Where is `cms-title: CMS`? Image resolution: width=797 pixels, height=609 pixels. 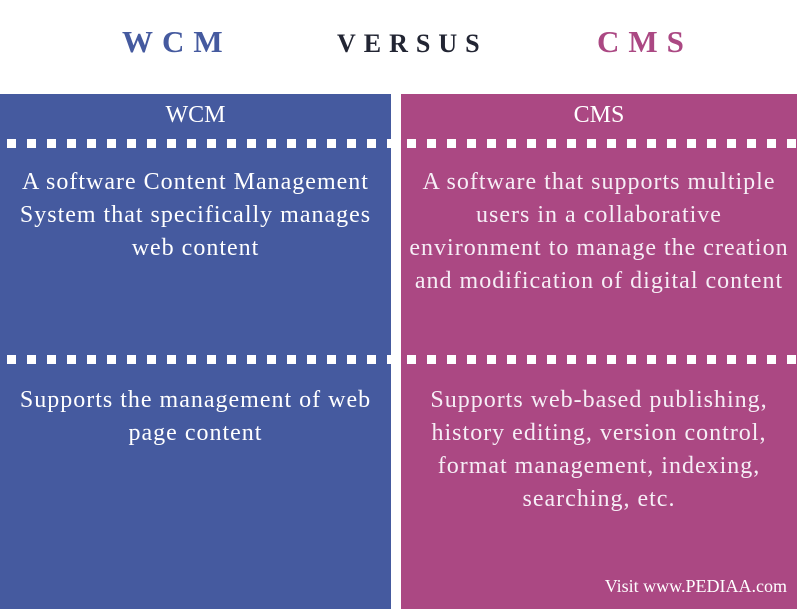
cms-title: CMS is located at coordinates (645, 41).